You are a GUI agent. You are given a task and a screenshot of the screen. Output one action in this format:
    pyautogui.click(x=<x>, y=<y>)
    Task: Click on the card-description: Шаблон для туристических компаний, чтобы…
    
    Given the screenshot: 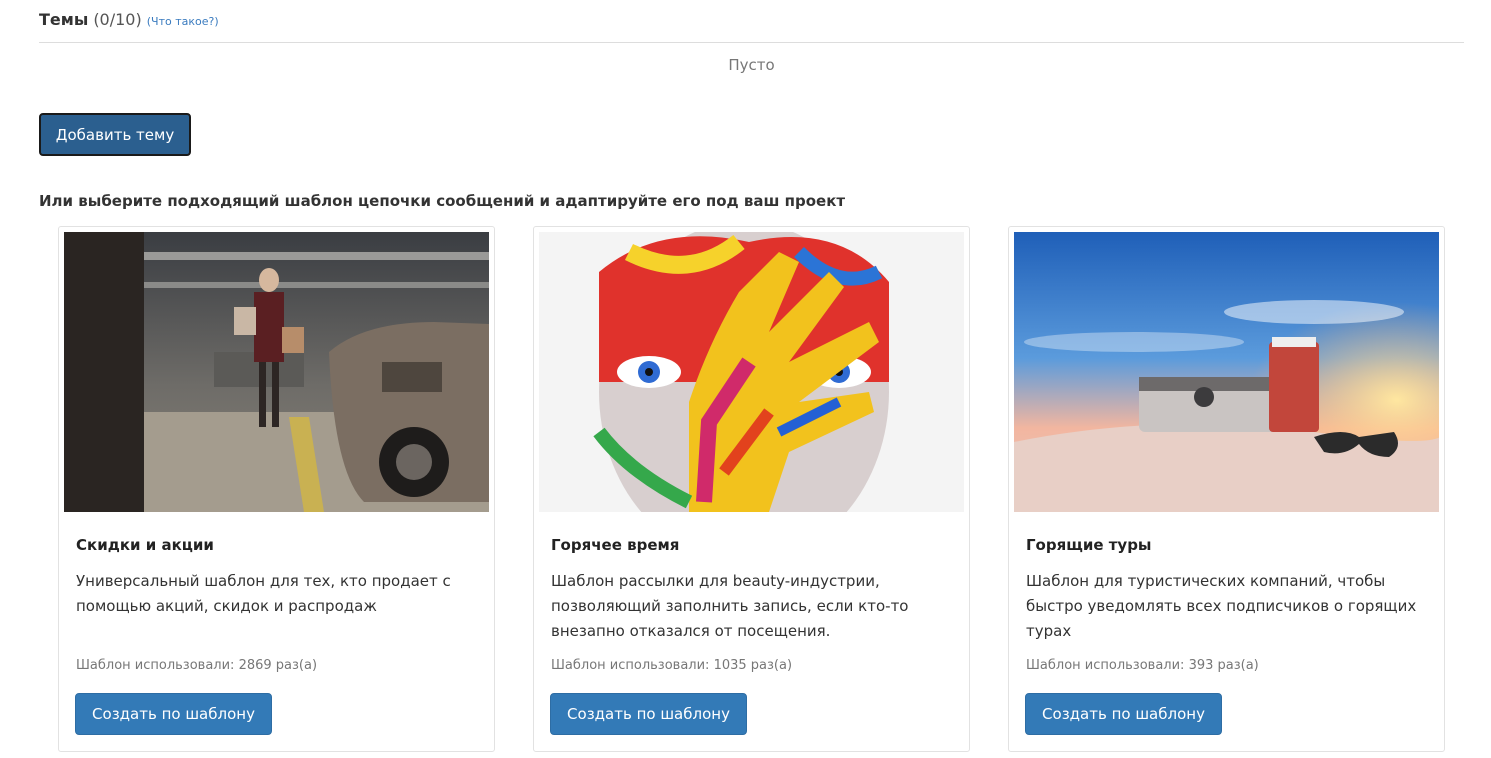 What is the action you would take?
    pyautogui.click(x=1221, y=606)
    